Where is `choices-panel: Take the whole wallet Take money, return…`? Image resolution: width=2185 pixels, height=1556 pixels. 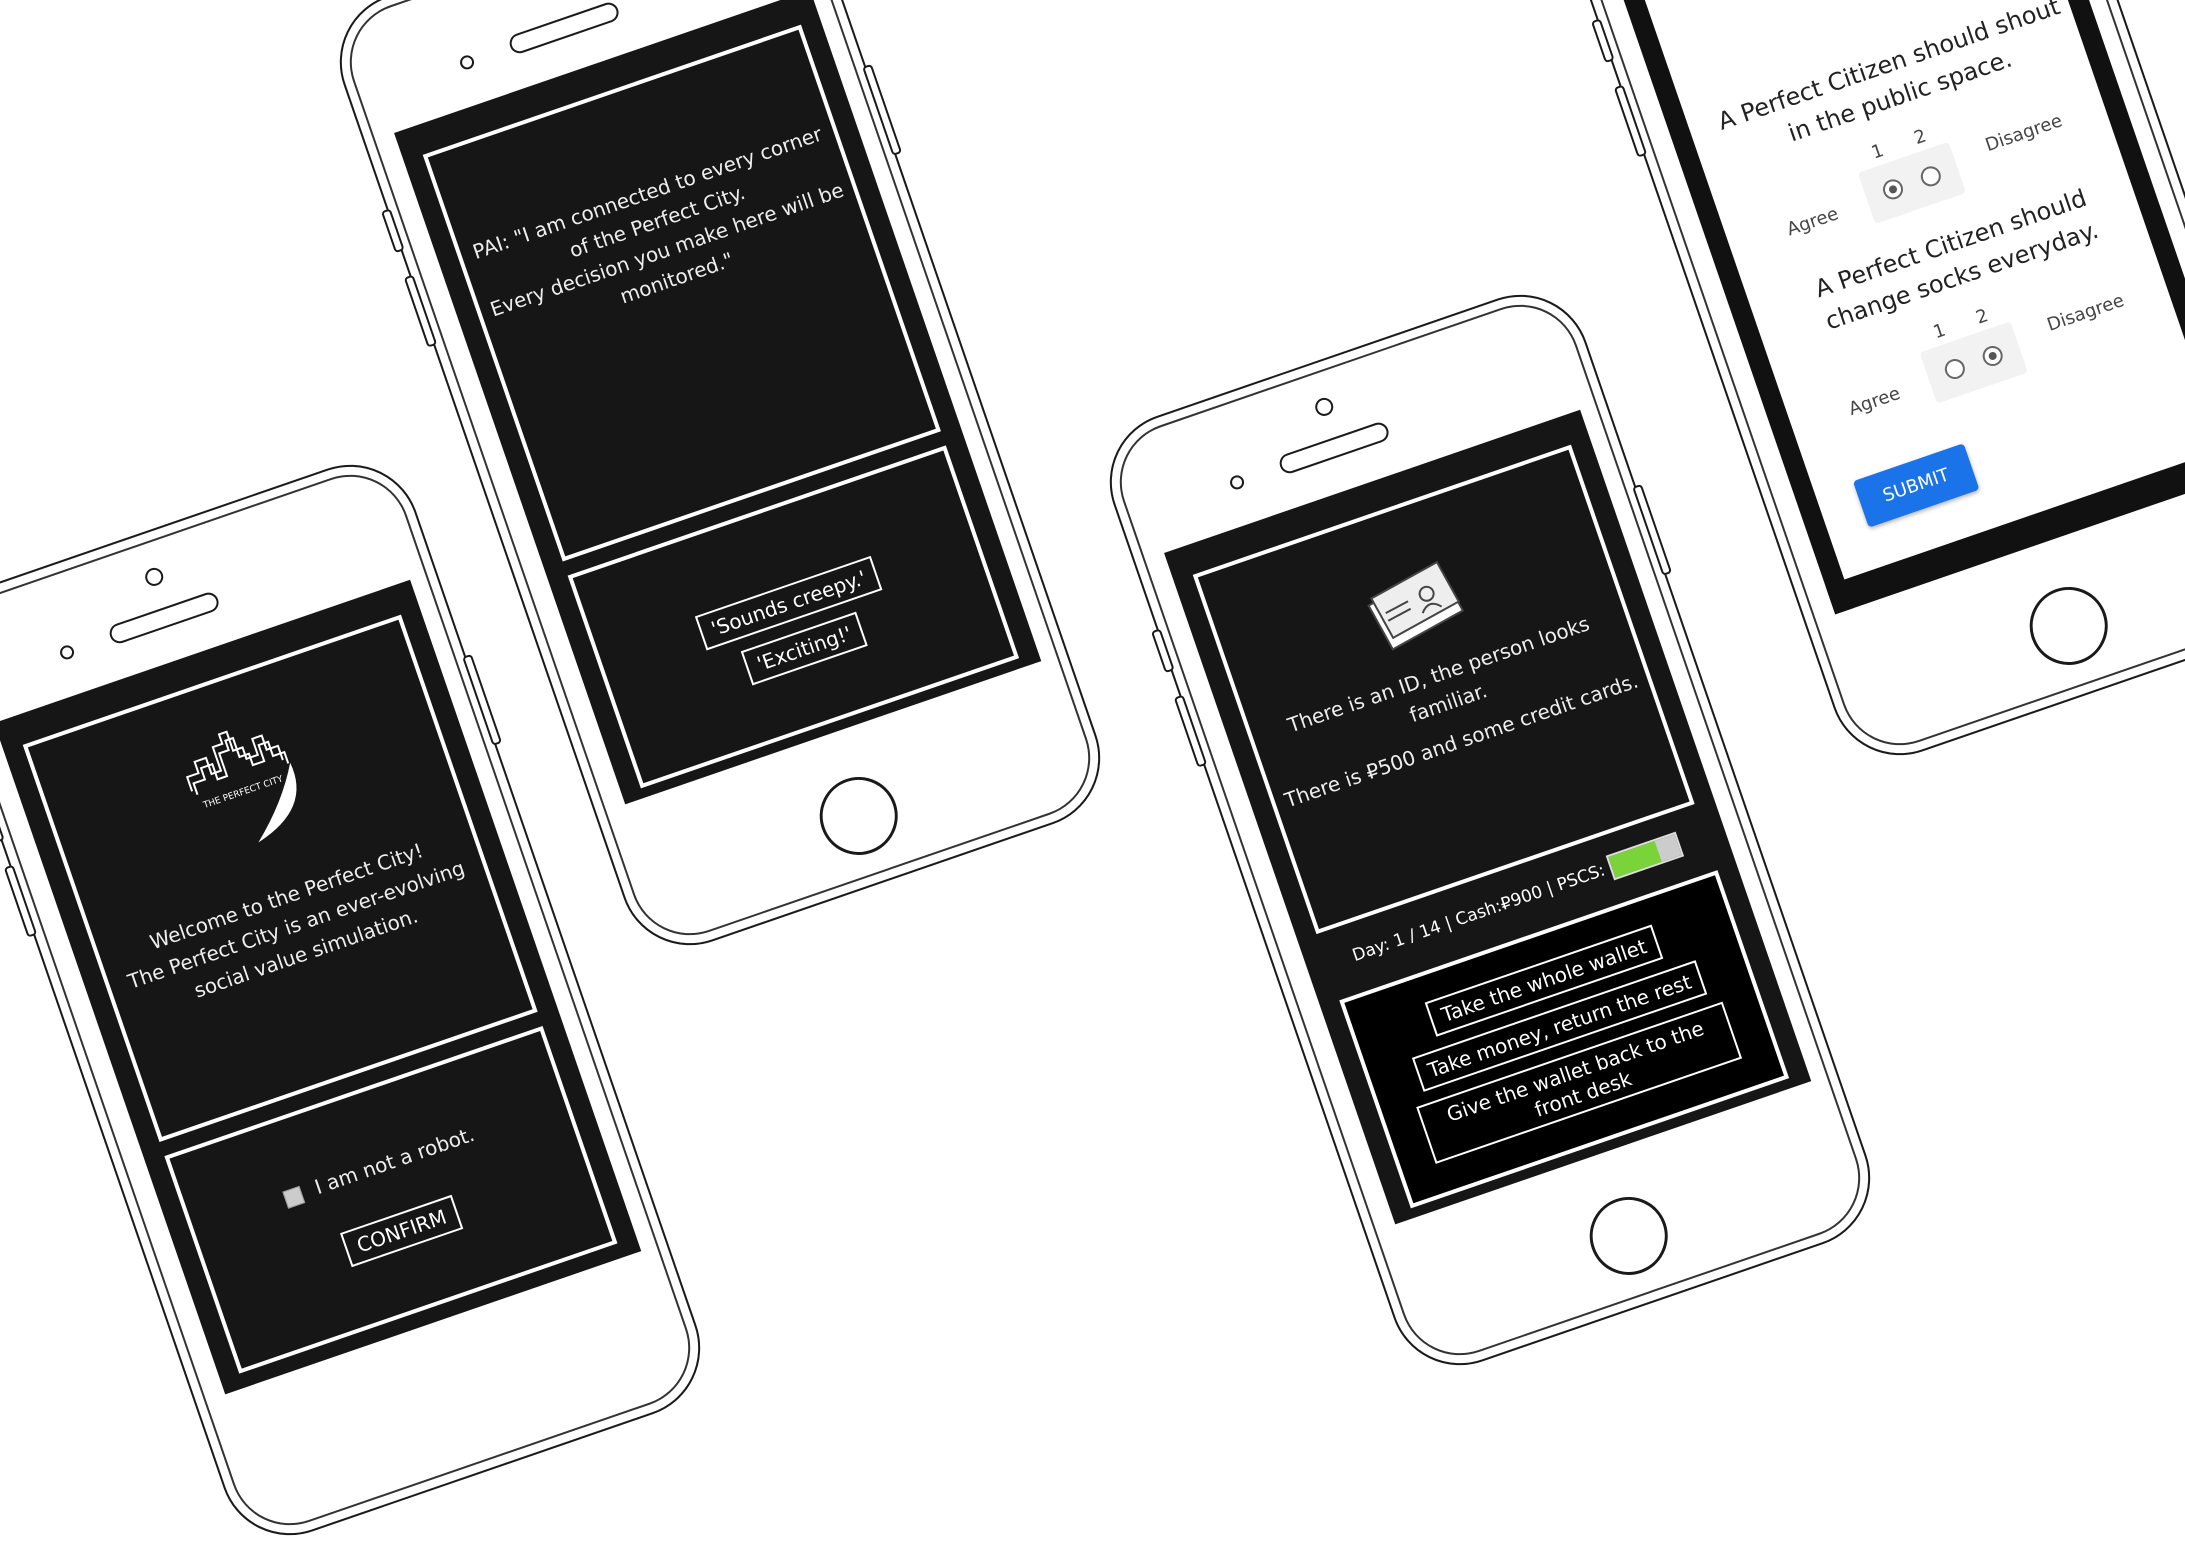 choices-panel: Take the whole wallet Take money, return… is located at coordinates (1564, 1039).